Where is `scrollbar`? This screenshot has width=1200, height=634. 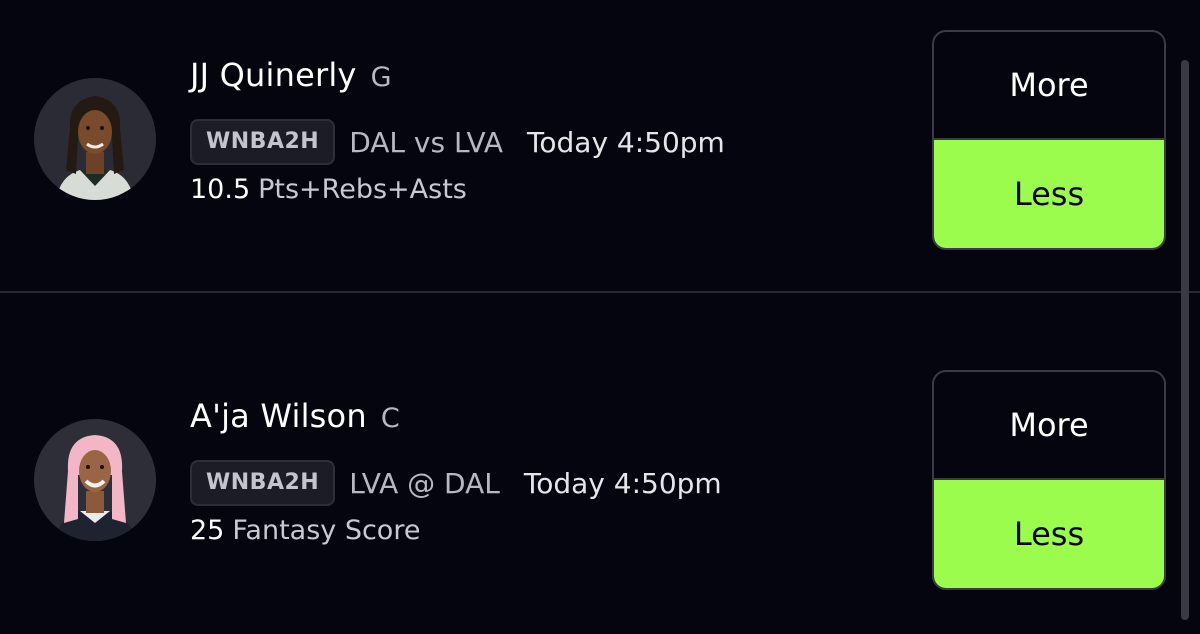
scrollbar is located at coordinates (1185, 340).